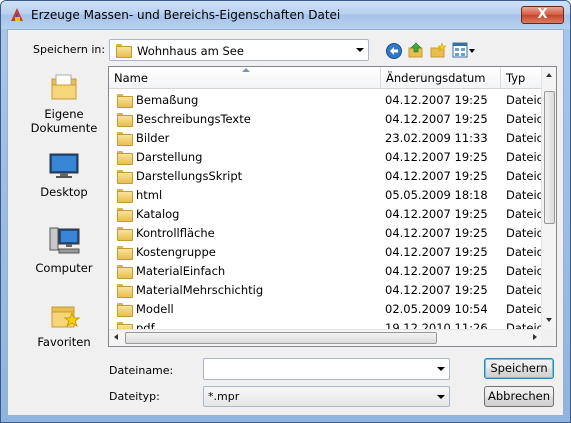  I want to click on favorites-folder-icon, so click(65, 317).